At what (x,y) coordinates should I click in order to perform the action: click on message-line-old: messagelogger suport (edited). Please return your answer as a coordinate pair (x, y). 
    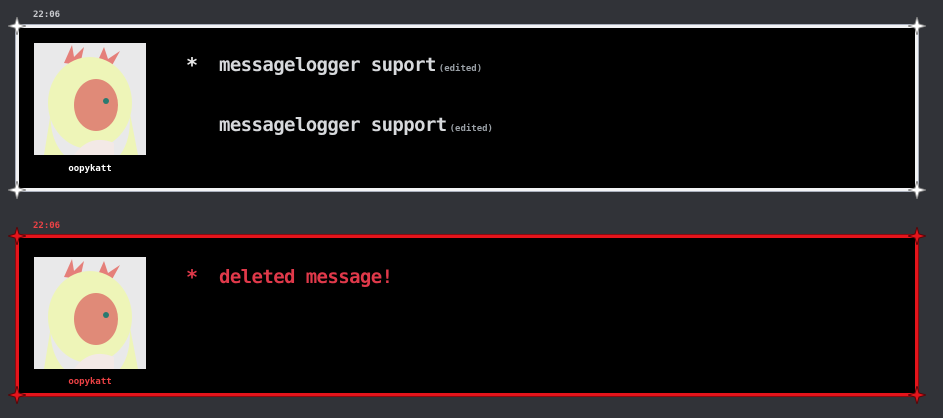
    Looking at the image, I should click on (350, 65).